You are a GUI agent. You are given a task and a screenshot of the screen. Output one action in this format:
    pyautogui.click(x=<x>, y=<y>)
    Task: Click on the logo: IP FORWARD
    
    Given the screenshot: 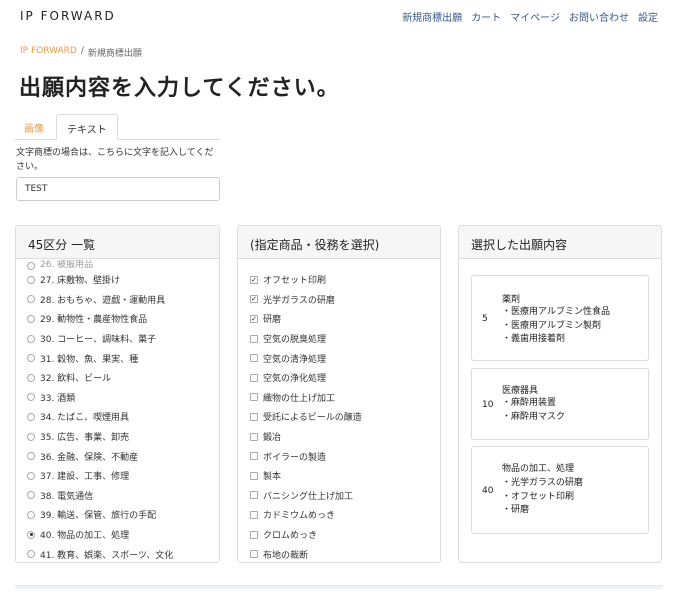 What is the action you would take?
    pyautogui.click(x=68, y=16)
    